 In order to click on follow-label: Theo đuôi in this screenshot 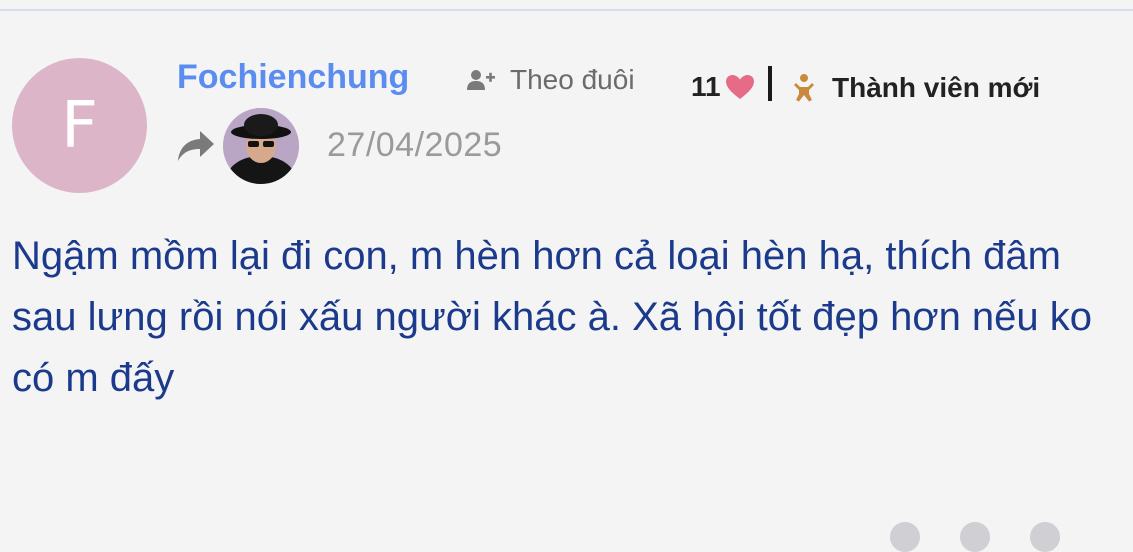, I will do `click(572, 79)`.